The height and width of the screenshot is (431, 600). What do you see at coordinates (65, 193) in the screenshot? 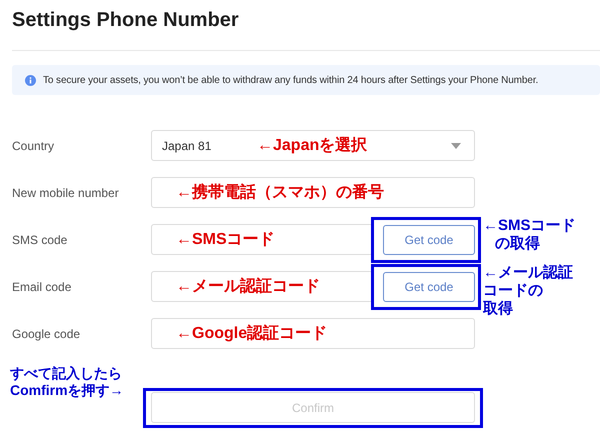
I see `field-label: New mobile number` at bounding box center [65, 193].